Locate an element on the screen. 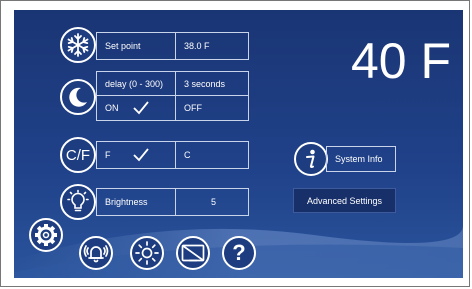  sun-icon is located at coordinates (147, 253).